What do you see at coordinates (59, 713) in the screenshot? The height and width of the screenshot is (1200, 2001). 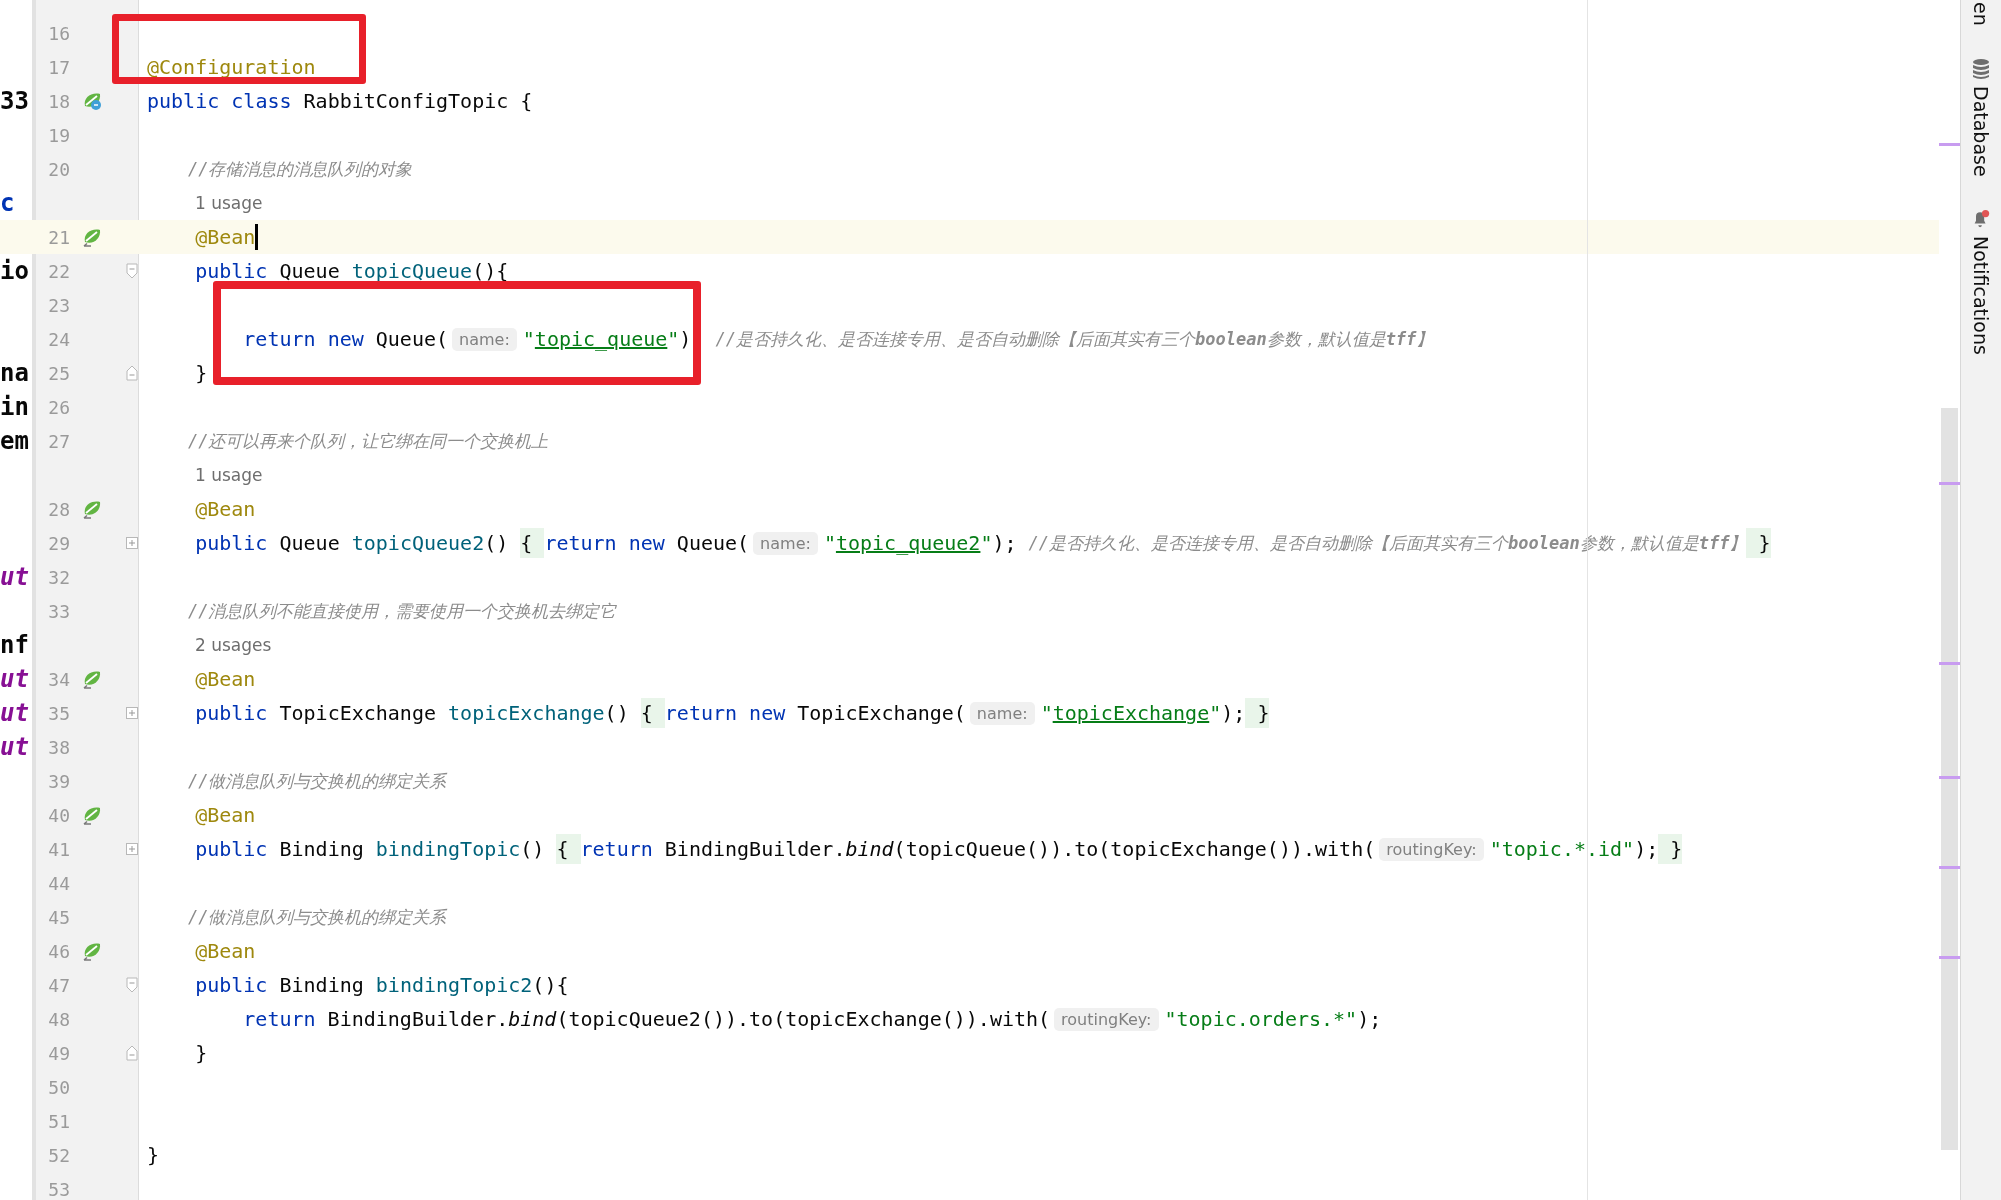 I see `line-number: 35` at bounding box center [59, 713].